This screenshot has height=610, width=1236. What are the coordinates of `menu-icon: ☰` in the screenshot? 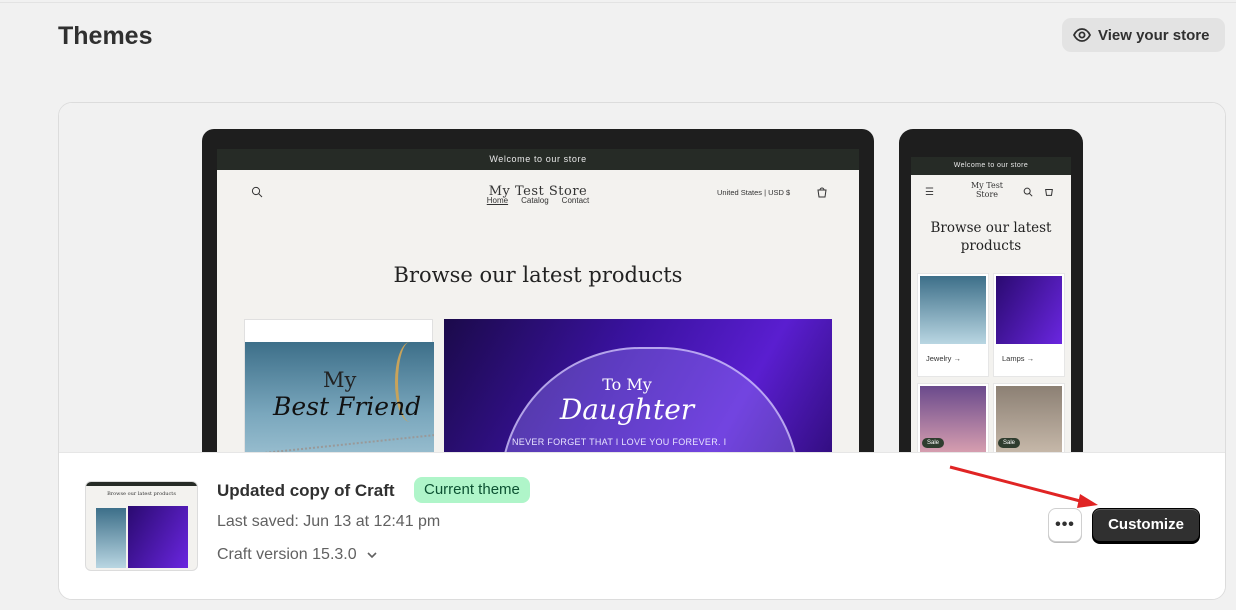 It's located at (929, 192).